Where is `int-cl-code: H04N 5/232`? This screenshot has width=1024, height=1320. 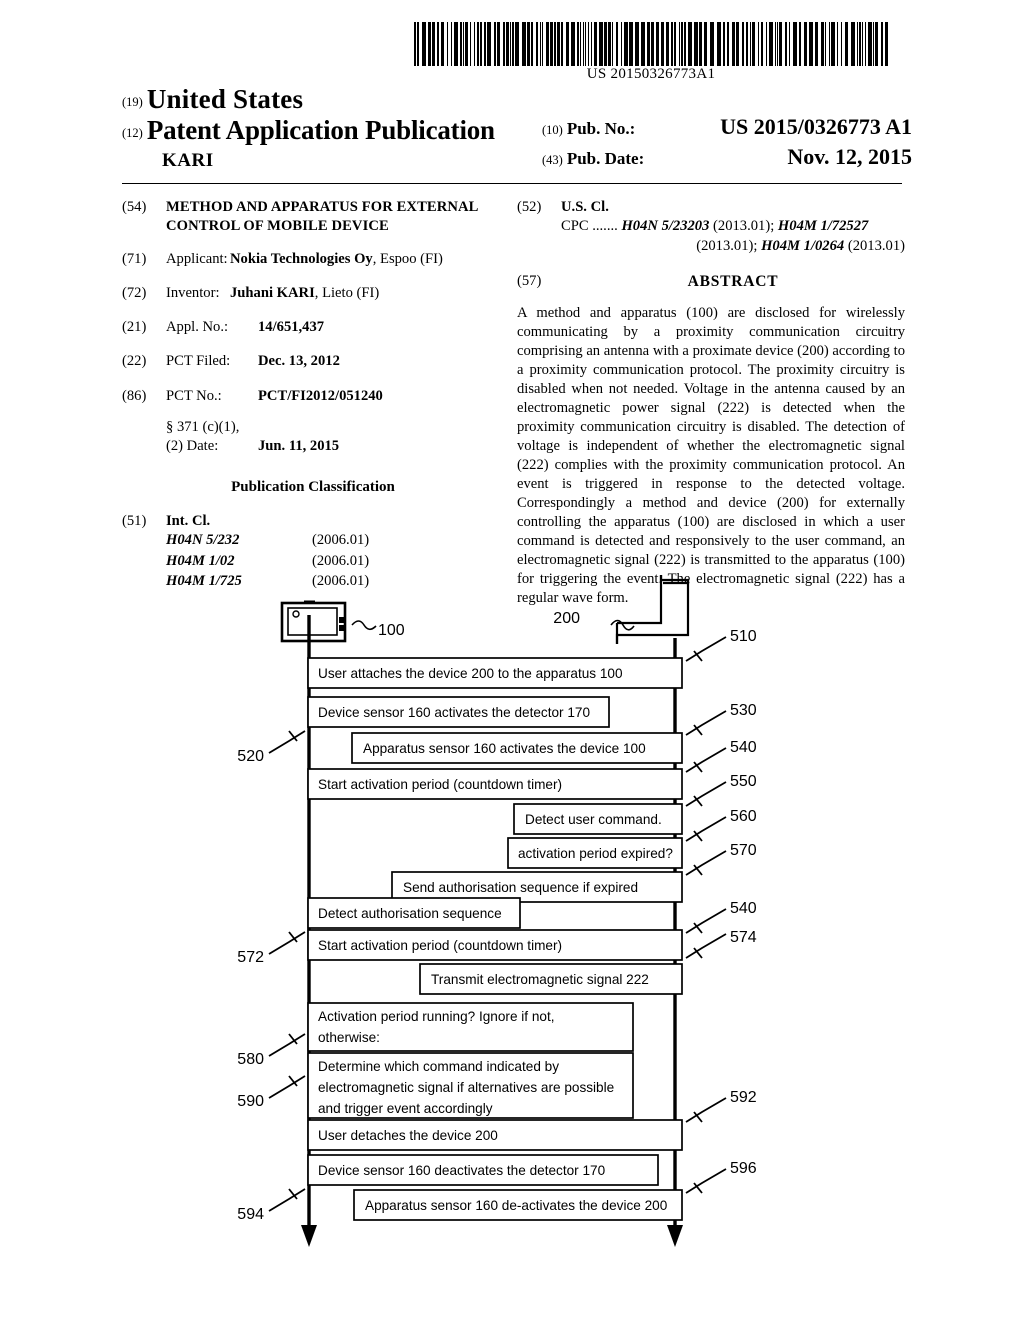 int-cl-code: H04N 5/232 is located at coordinates (203, 540).